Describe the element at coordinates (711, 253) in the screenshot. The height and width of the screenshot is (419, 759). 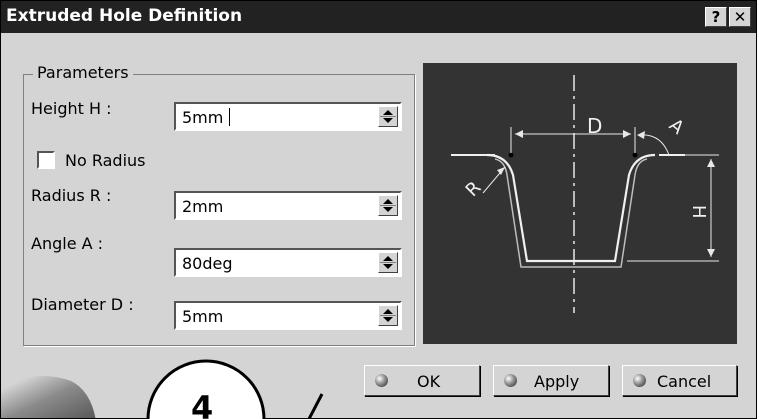
I see `h-arrow-bottom` at that location.